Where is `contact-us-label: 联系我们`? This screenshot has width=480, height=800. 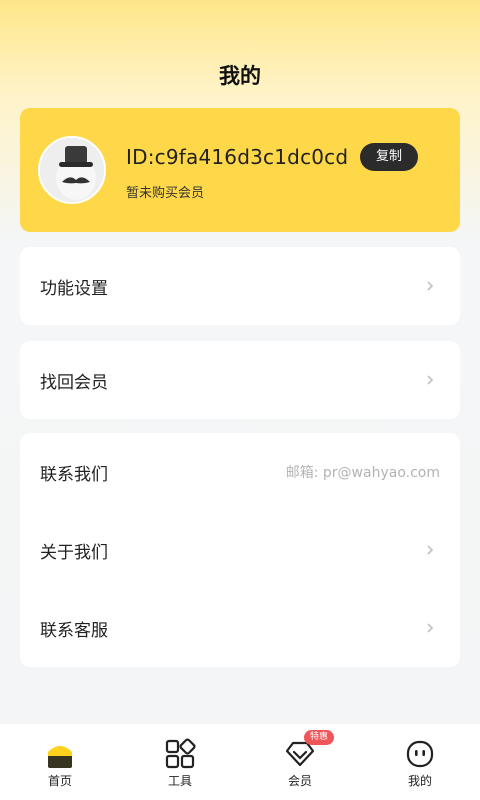
contact-us-label: 联系我们 is located at coordinates (74, 474).